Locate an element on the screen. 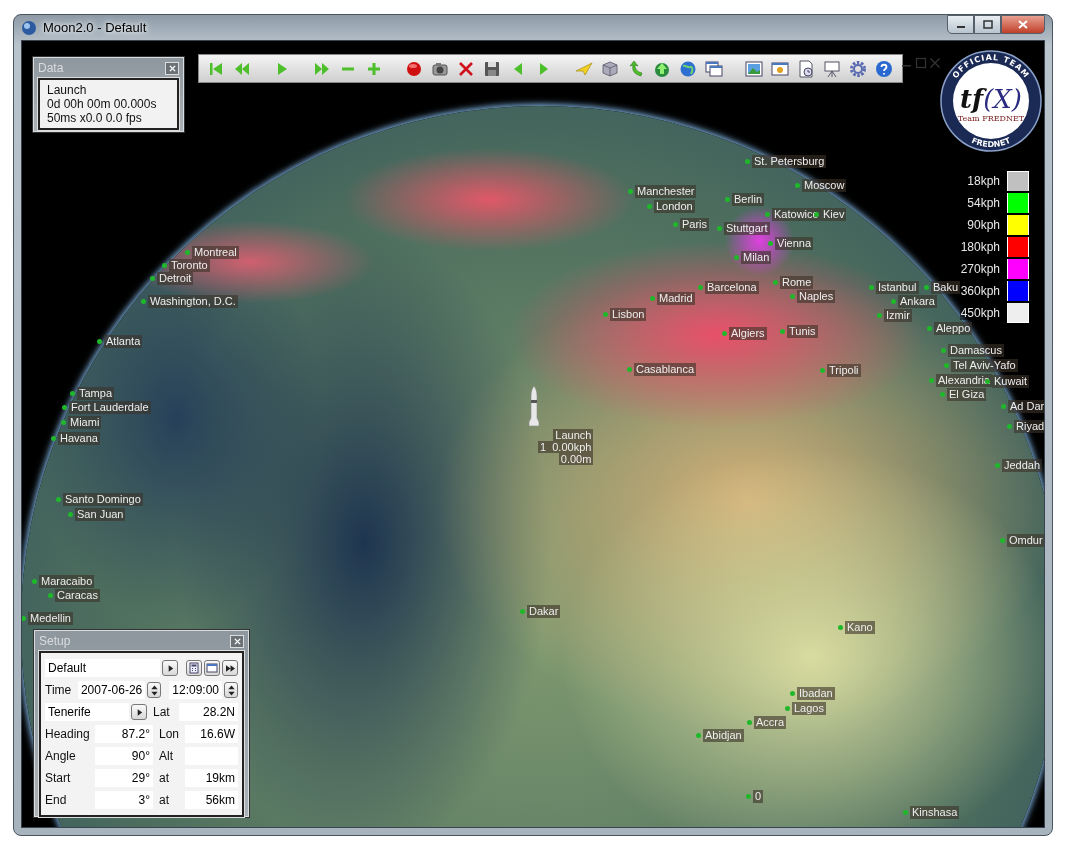 The image size is (1070, 855). date-field: 2007-06-26 is located at coordinates (111, 690).